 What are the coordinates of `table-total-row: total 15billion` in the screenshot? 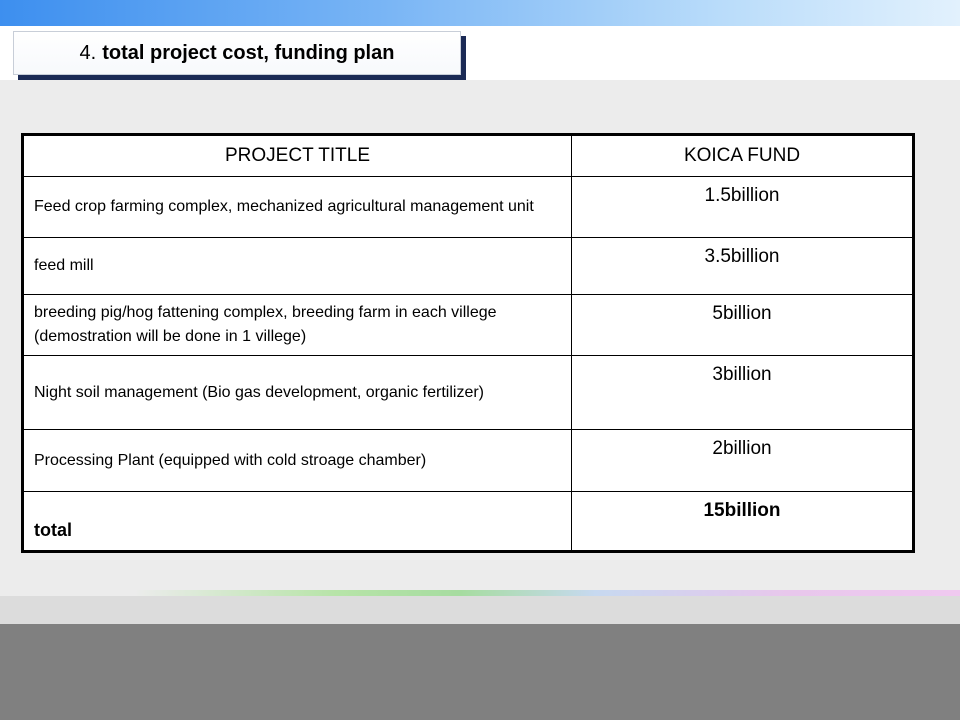 It's located at (468, 521).